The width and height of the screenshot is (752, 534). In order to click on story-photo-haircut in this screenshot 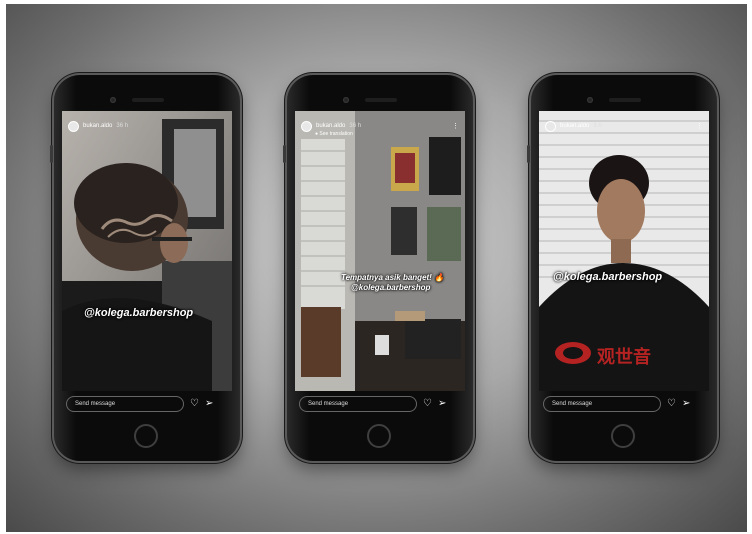, I will do `click(147, 251)`.